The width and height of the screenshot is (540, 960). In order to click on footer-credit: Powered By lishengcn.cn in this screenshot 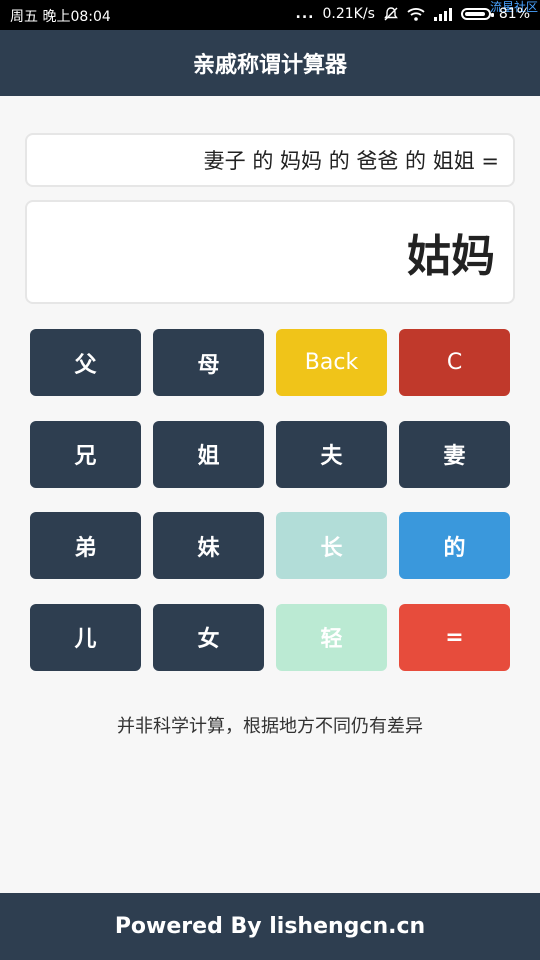, I will do `click(270, 926)`.